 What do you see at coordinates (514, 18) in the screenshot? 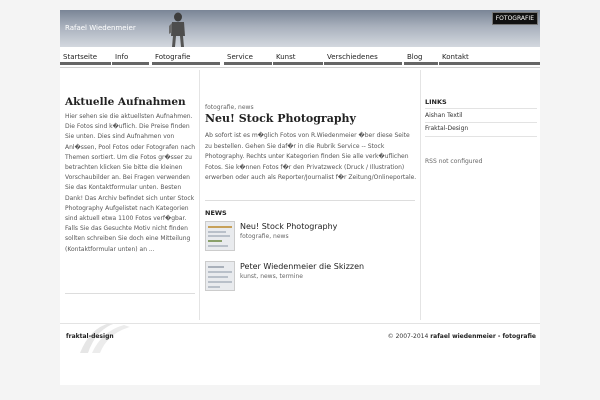
I see `category-badge: FOTOGRAFIE` at bounding box center [514, 18].